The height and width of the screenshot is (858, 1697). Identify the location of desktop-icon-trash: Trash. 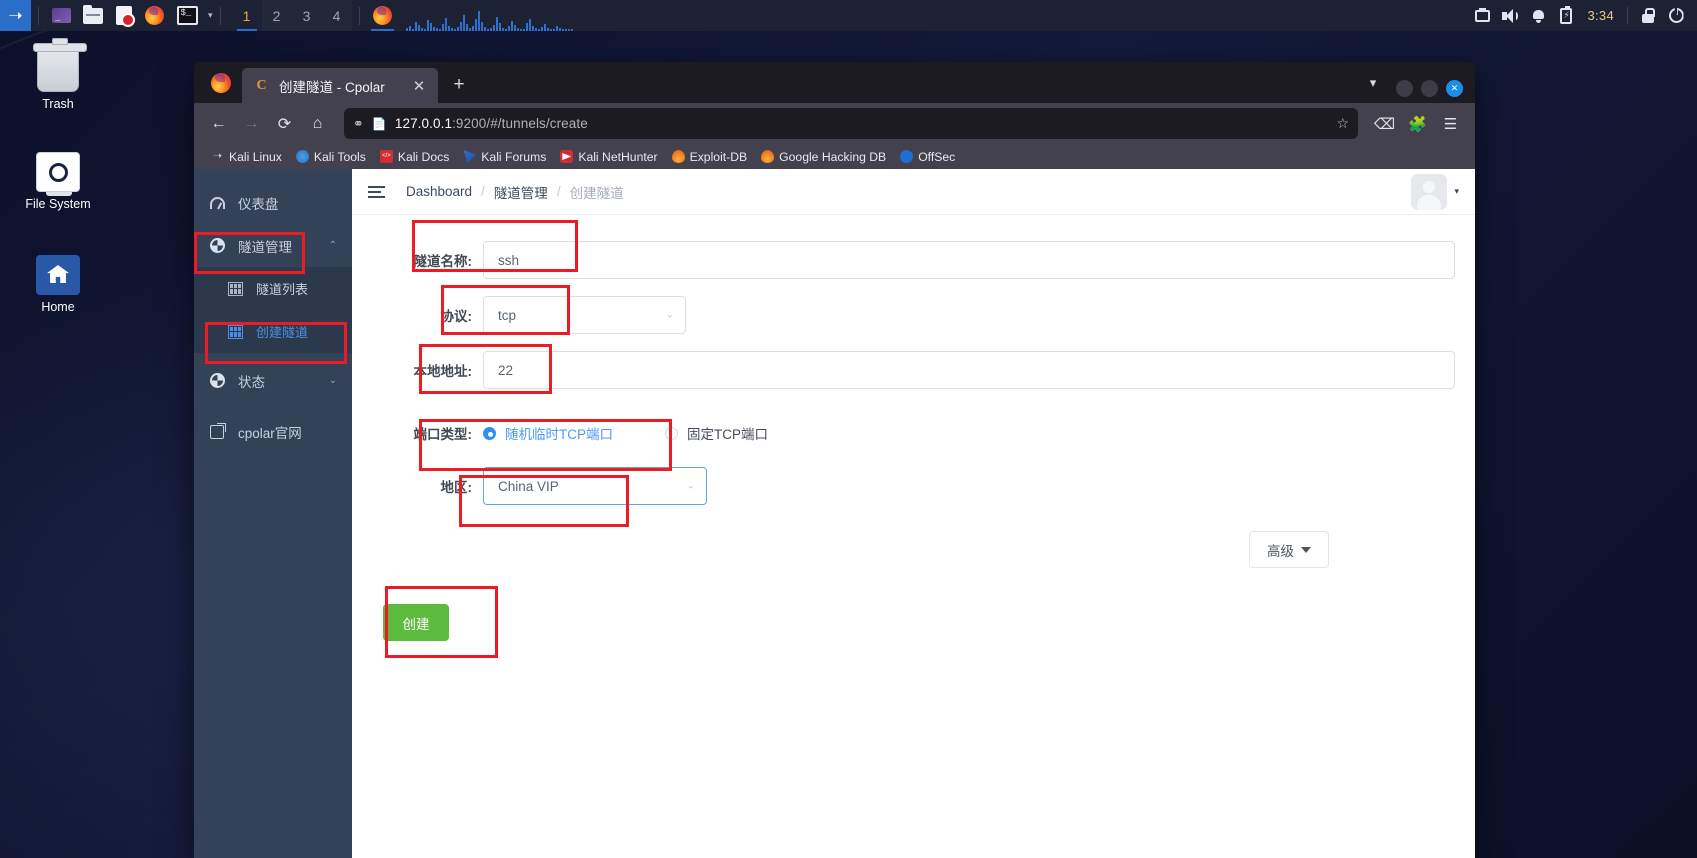
(58, 74).